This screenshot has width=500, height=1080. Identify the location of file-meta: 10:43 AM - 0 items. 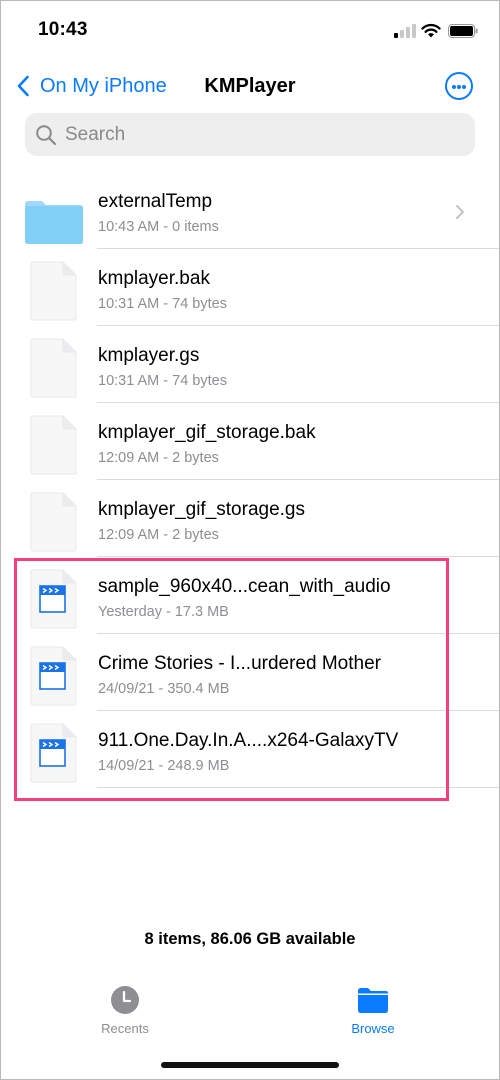
(158, 227).